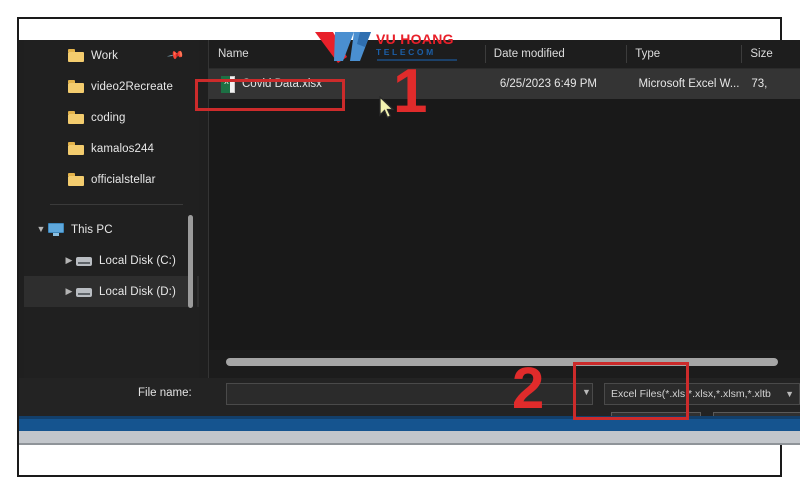 The image size is (800, 500). What do you see at coordinates (228, 84) in the screenshot?
I see `excel-file-icon` at bounding box center [228, 84].